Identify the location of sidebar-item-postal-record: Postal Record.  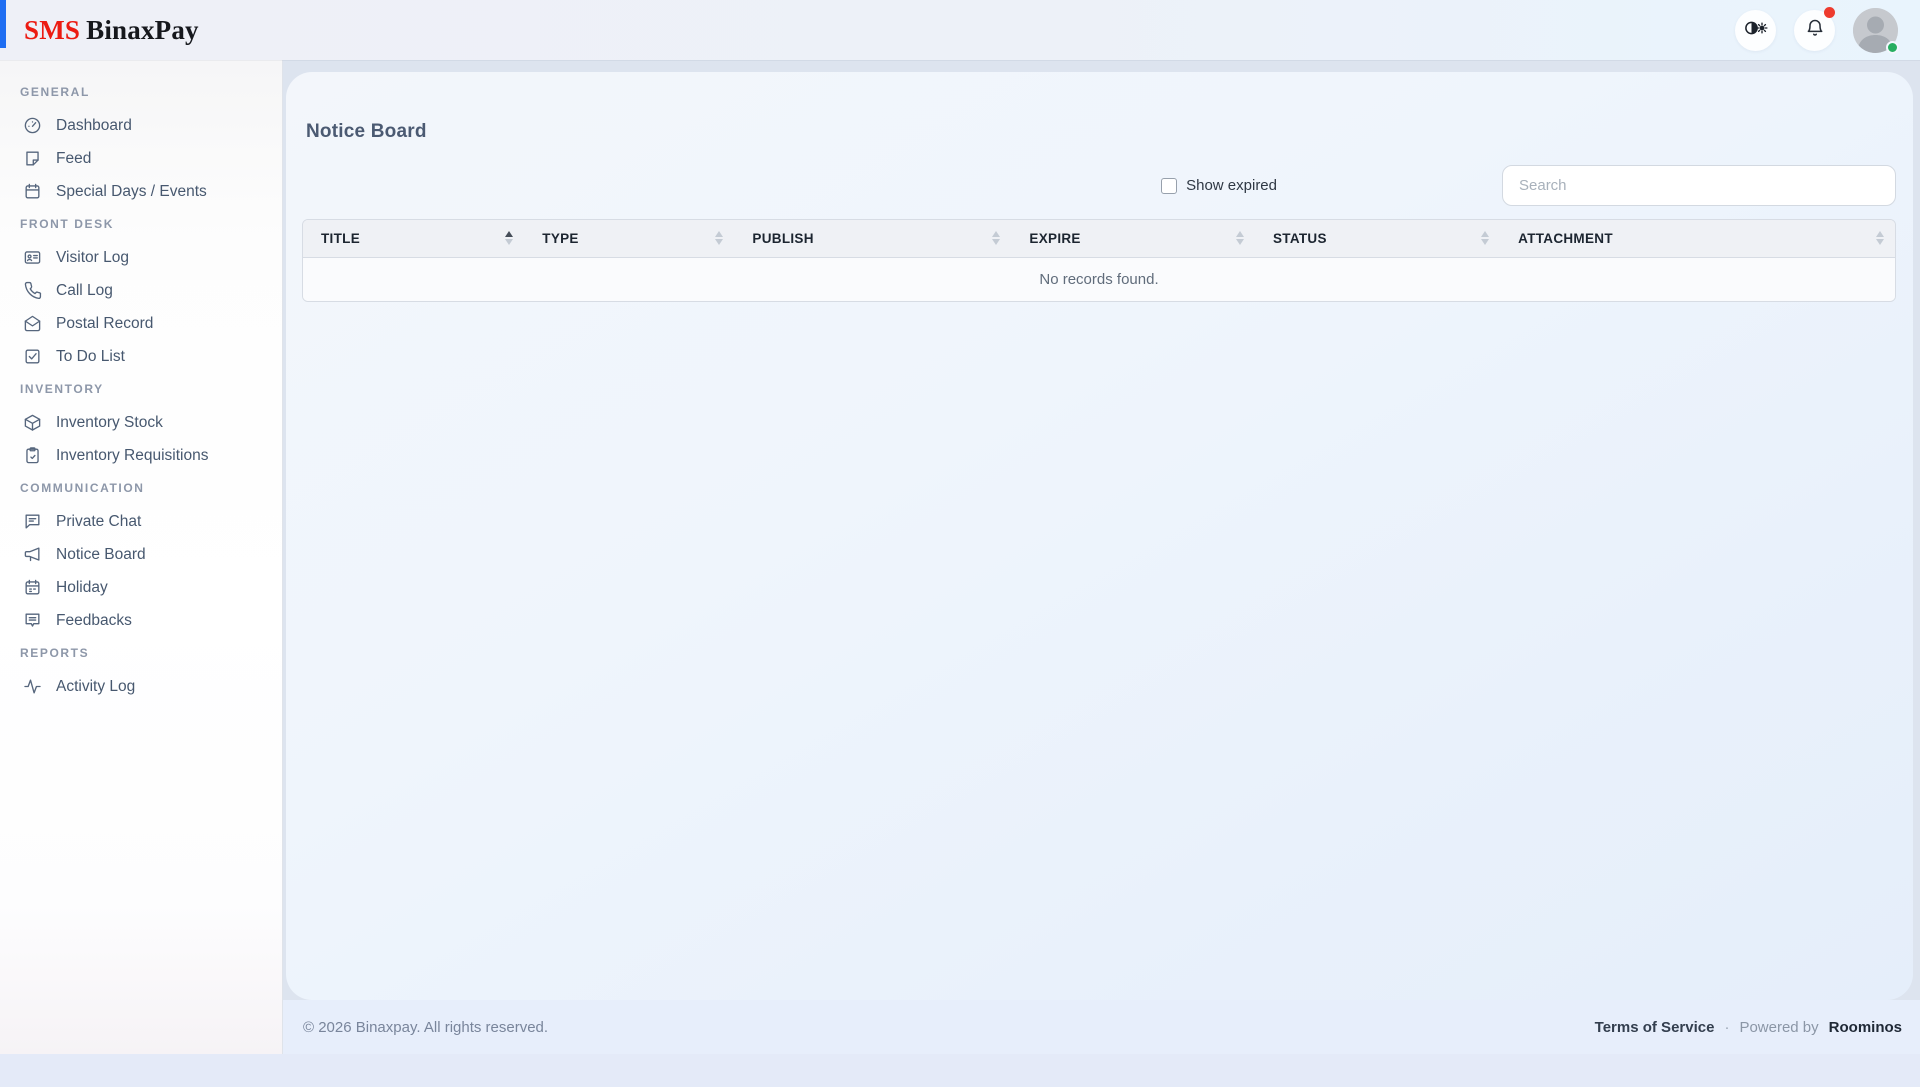
(141, 323).